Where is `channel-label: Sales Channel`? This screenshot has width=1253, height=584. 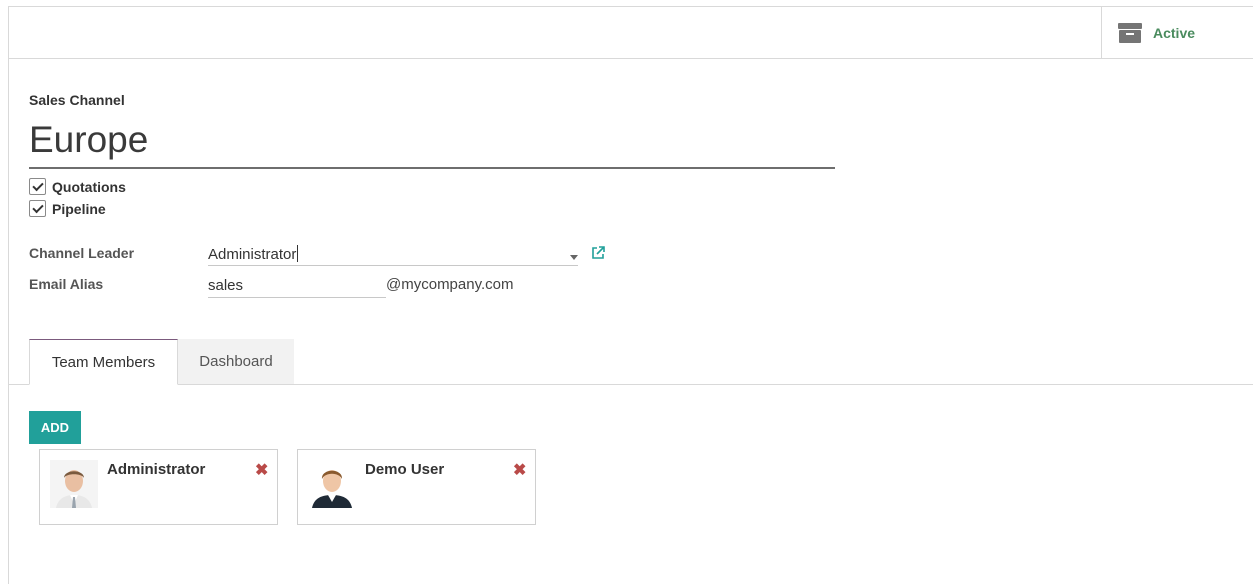 channel-label: Sales Channel is located at coordinates (77, 100).